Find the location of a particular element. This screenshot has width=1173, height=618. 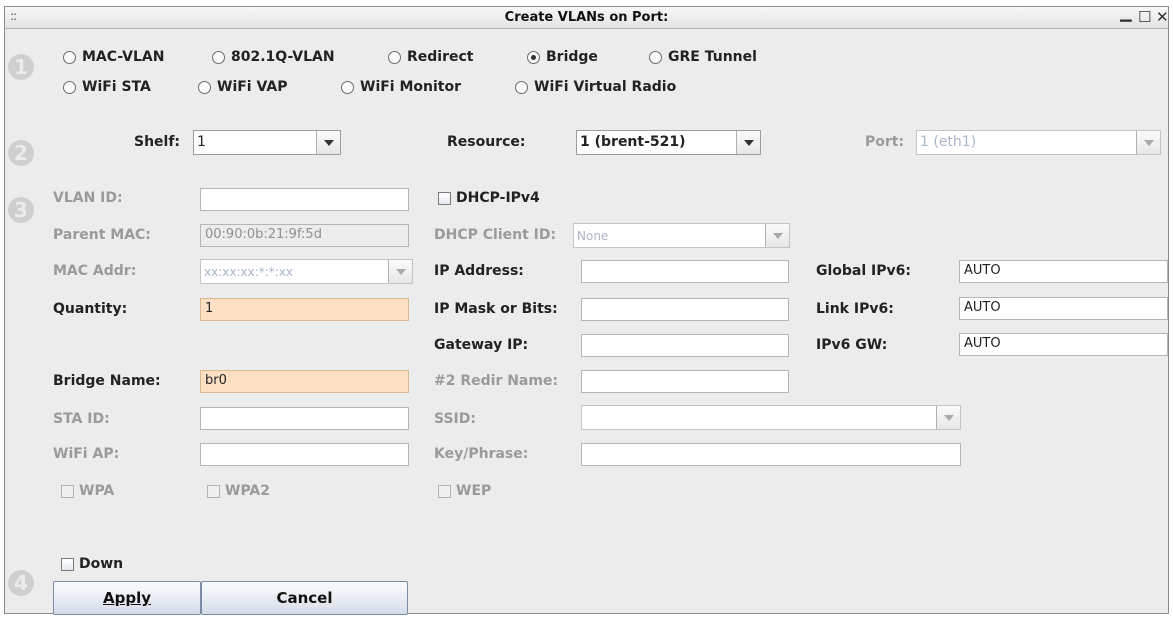

ssid-select is located at coordinates (771, 417).